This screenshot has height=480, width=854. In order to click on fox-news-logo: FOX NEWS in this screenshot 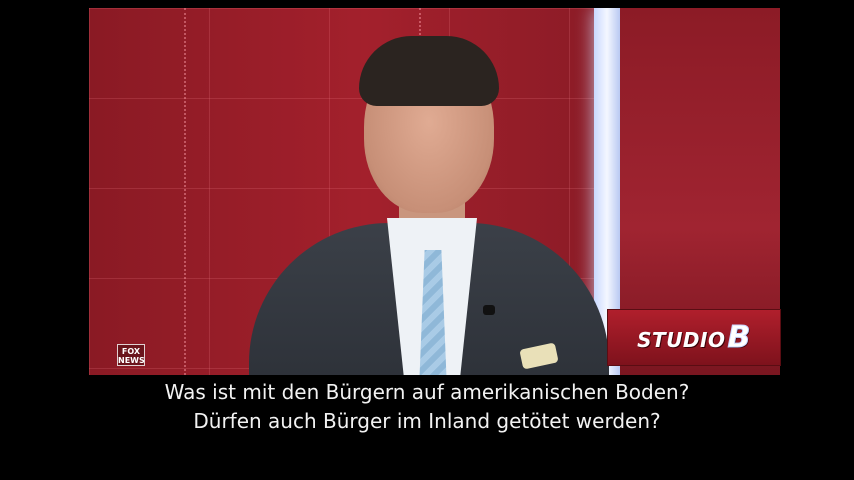, I will do `click(131, 355)`.